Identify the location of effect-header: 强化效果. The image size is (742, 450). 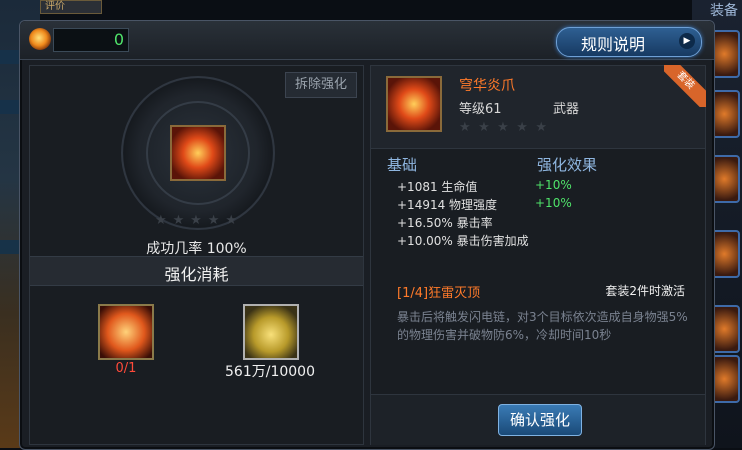
(567, 165).